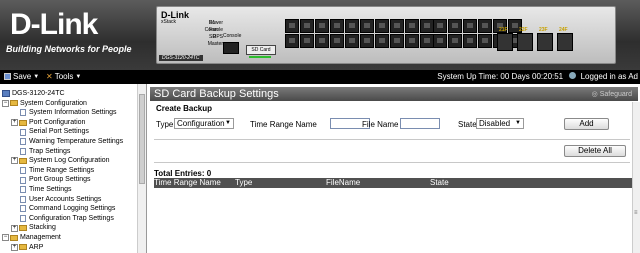 This screenshot has height=253, width=640. I want to click on device-sub-brand: xStack, so click(169, 22).